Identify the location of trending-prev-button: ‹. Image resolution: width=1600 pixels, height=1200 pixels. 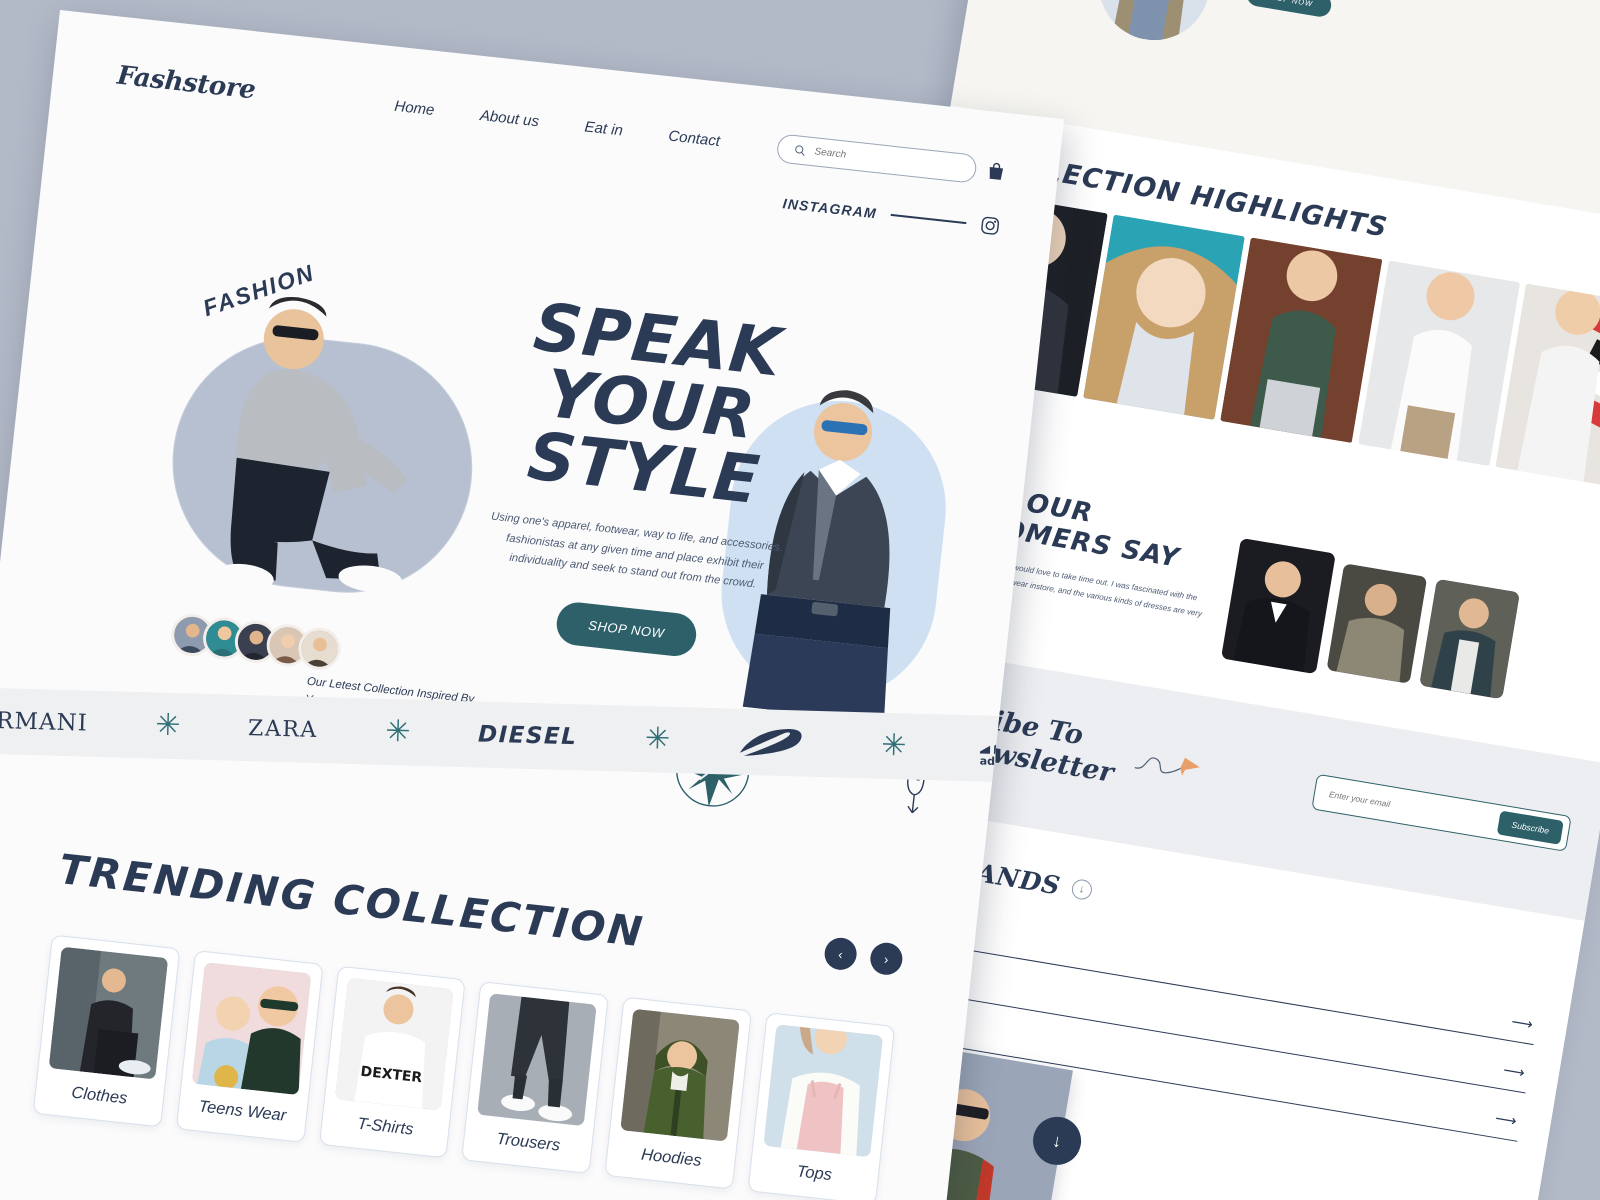
(840, 954).